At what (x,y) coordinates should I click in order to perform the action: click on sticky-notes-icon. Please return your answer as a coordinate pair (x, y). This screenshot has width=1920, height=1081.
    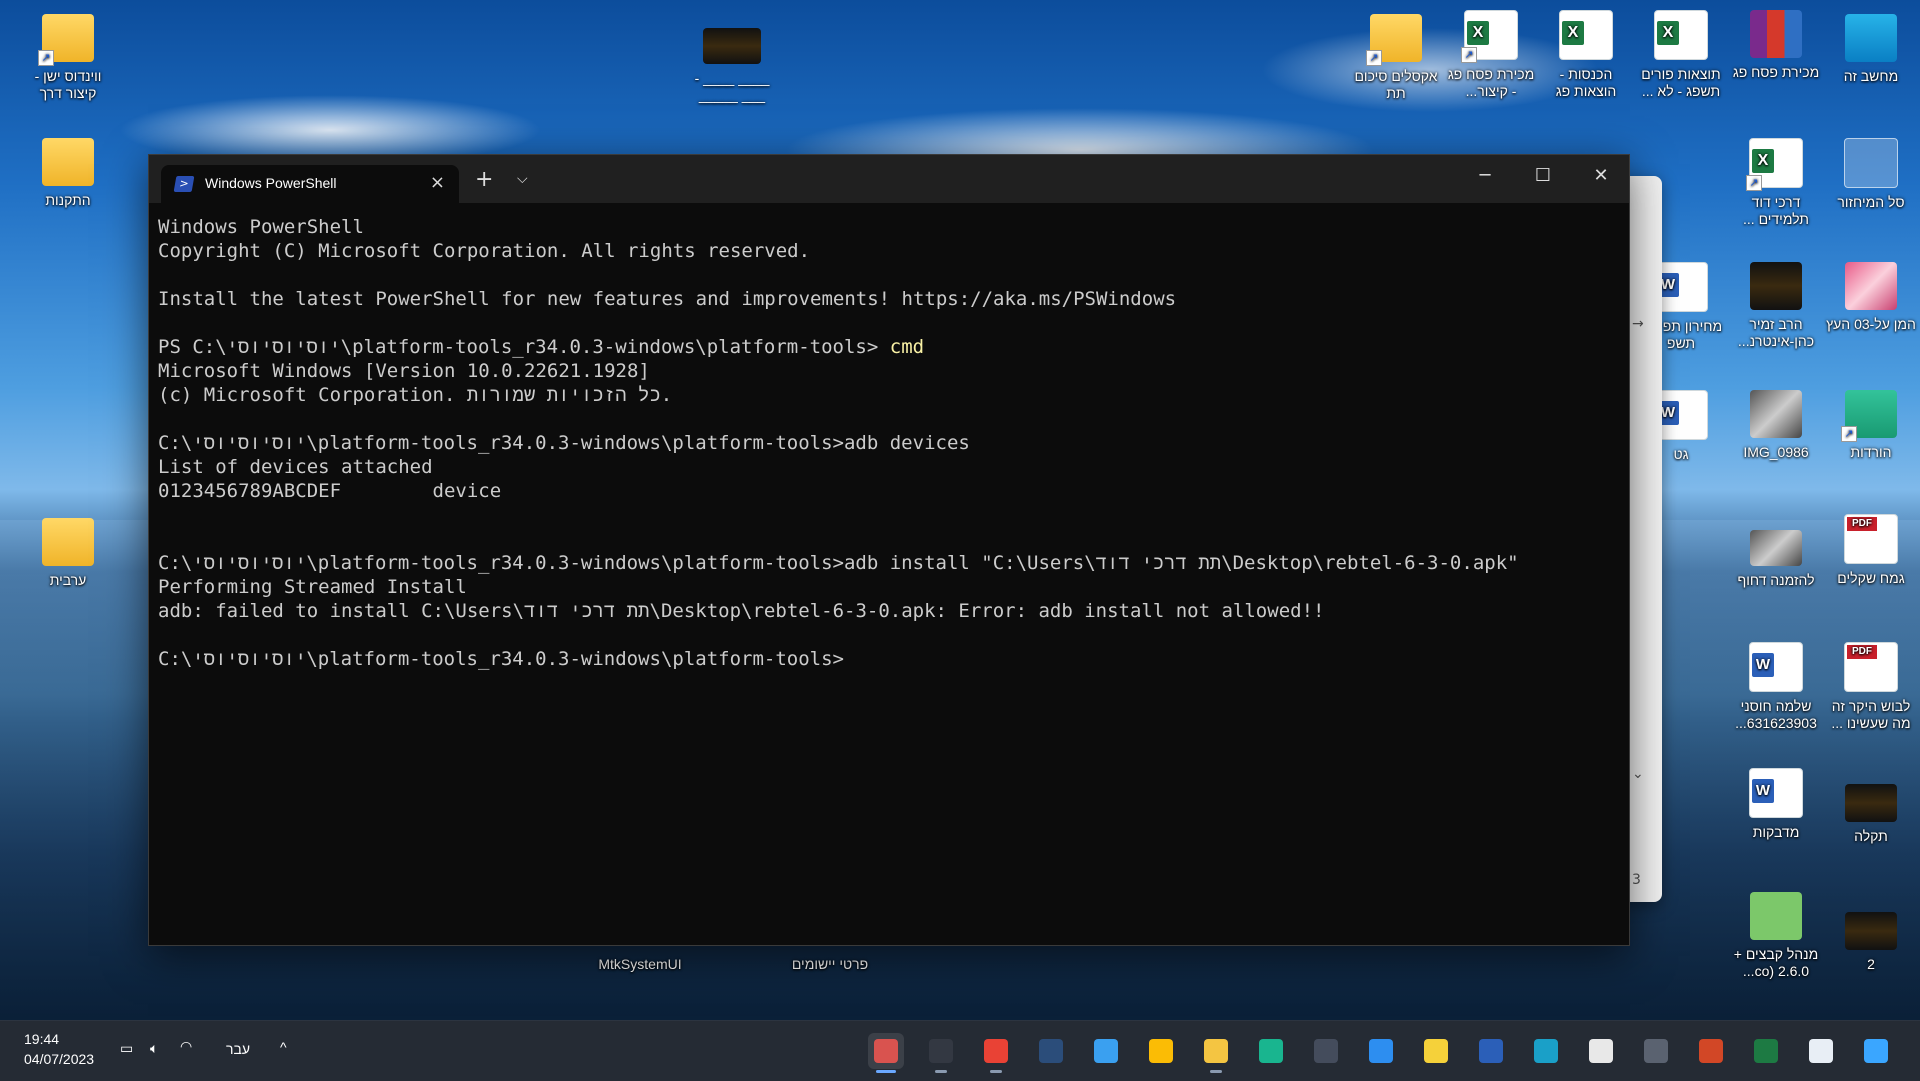
    Looking at the image, I should click on (1436, 1051).